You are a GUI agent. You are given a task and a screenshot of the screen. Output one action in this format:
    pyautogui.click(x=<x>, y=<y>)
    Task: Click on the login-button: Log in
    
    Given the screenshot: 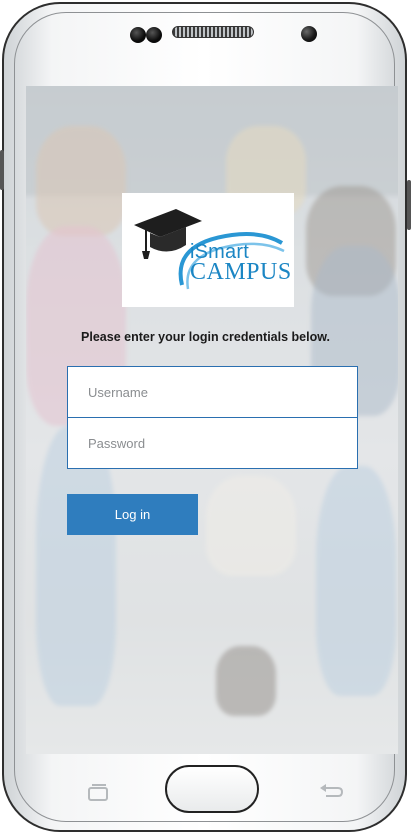 What is the action you would take?
    pyautogui.click(x=132, y=514)
    